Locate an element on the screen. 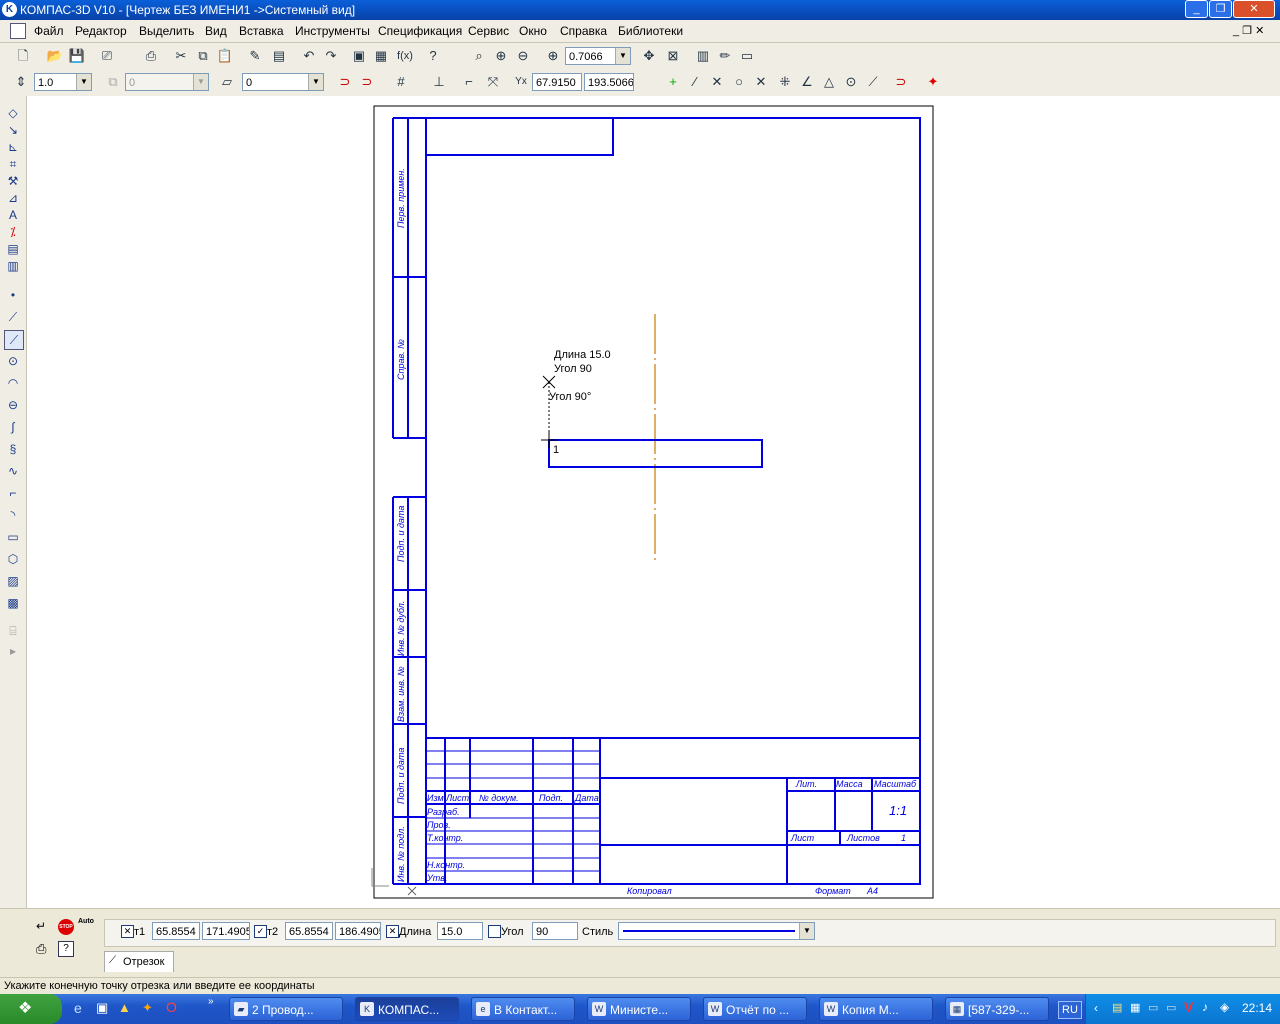 This screenshot has width=1280, height=1024. segment-tool-icon: ⟋ is located at coordinates (14, 340).